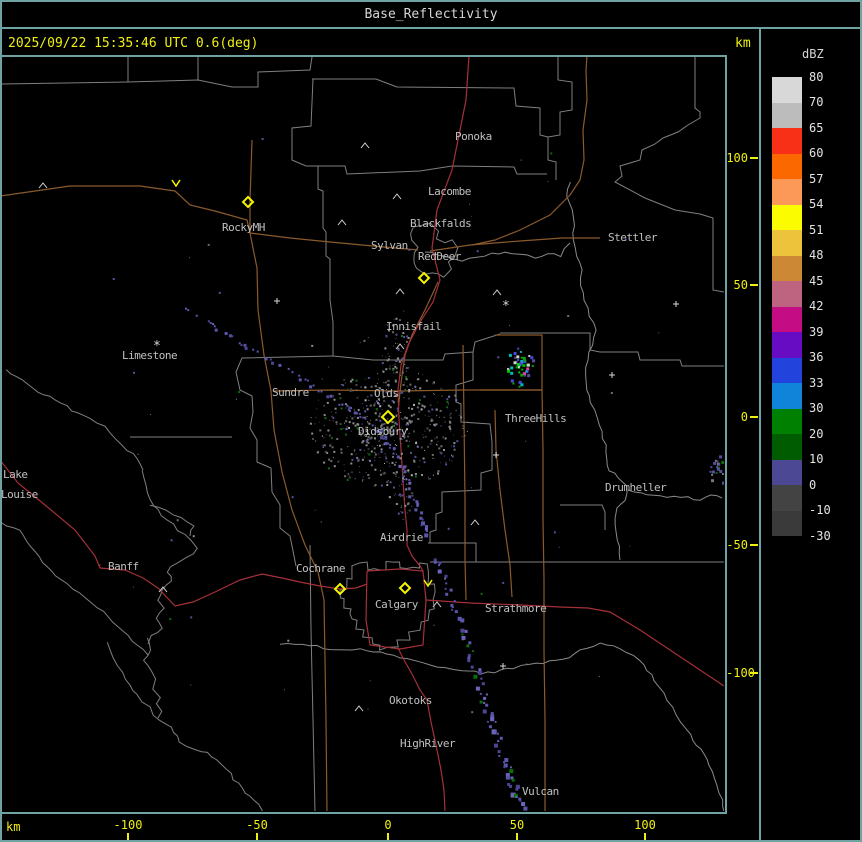 This screenshot has height=842, width=862. What do you see at coordinates (19, 494) in the screenshot?
I see `city-label: Louise` at bounding box center [19, 494].